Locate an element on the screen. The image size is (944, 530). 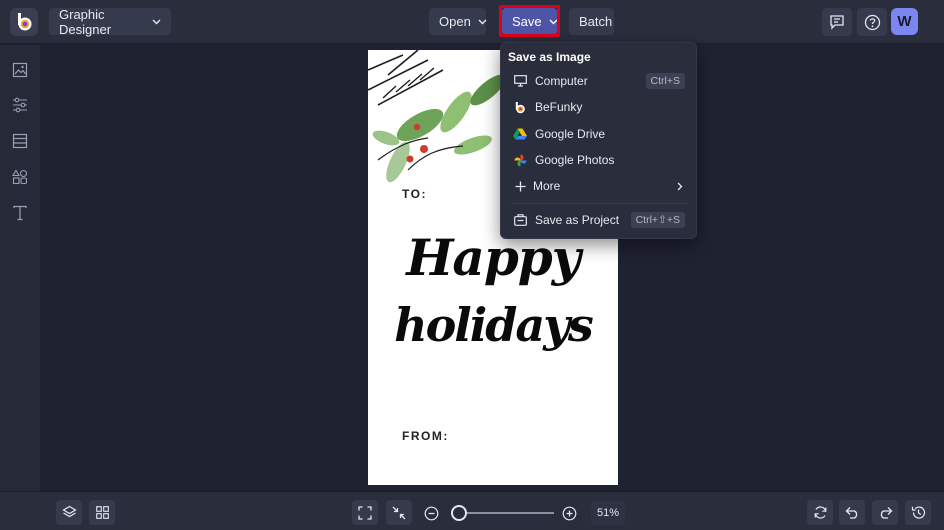
open-button: Open is located at coordinates (458, 21).